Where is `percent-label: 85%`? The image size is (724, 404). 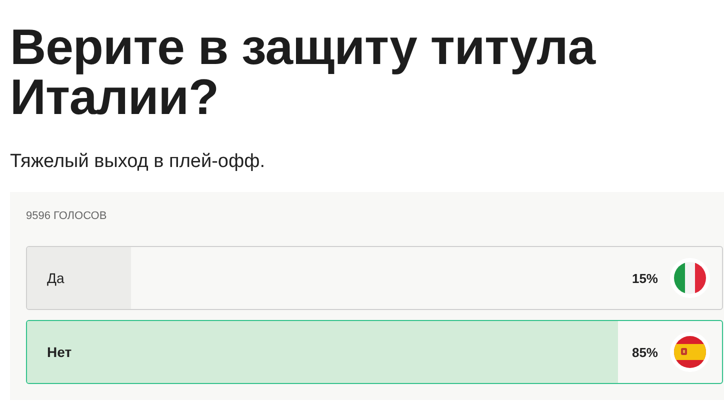
percent-label: 85% is located at coordinates (645, 352).